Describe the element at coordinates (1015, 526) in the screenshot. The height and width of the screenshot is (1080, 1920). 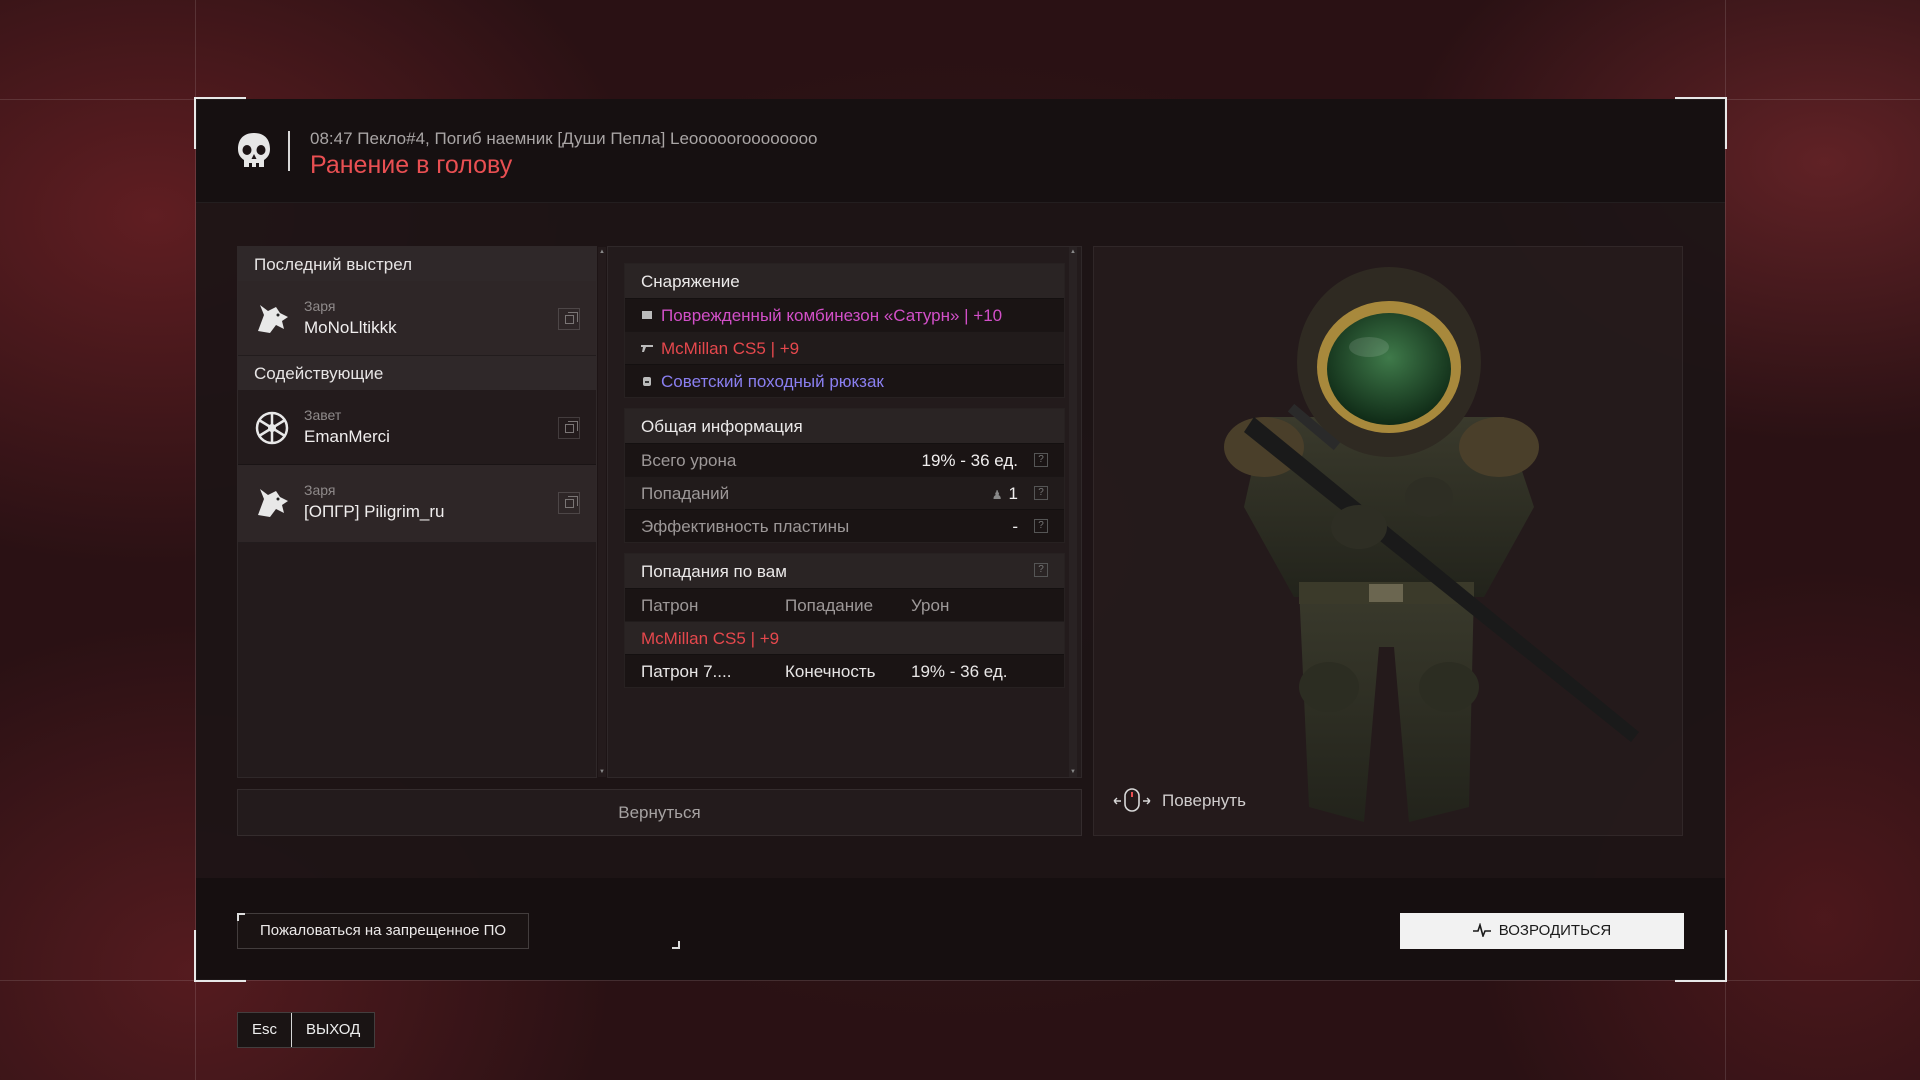
I see `info-value: -` at that location.